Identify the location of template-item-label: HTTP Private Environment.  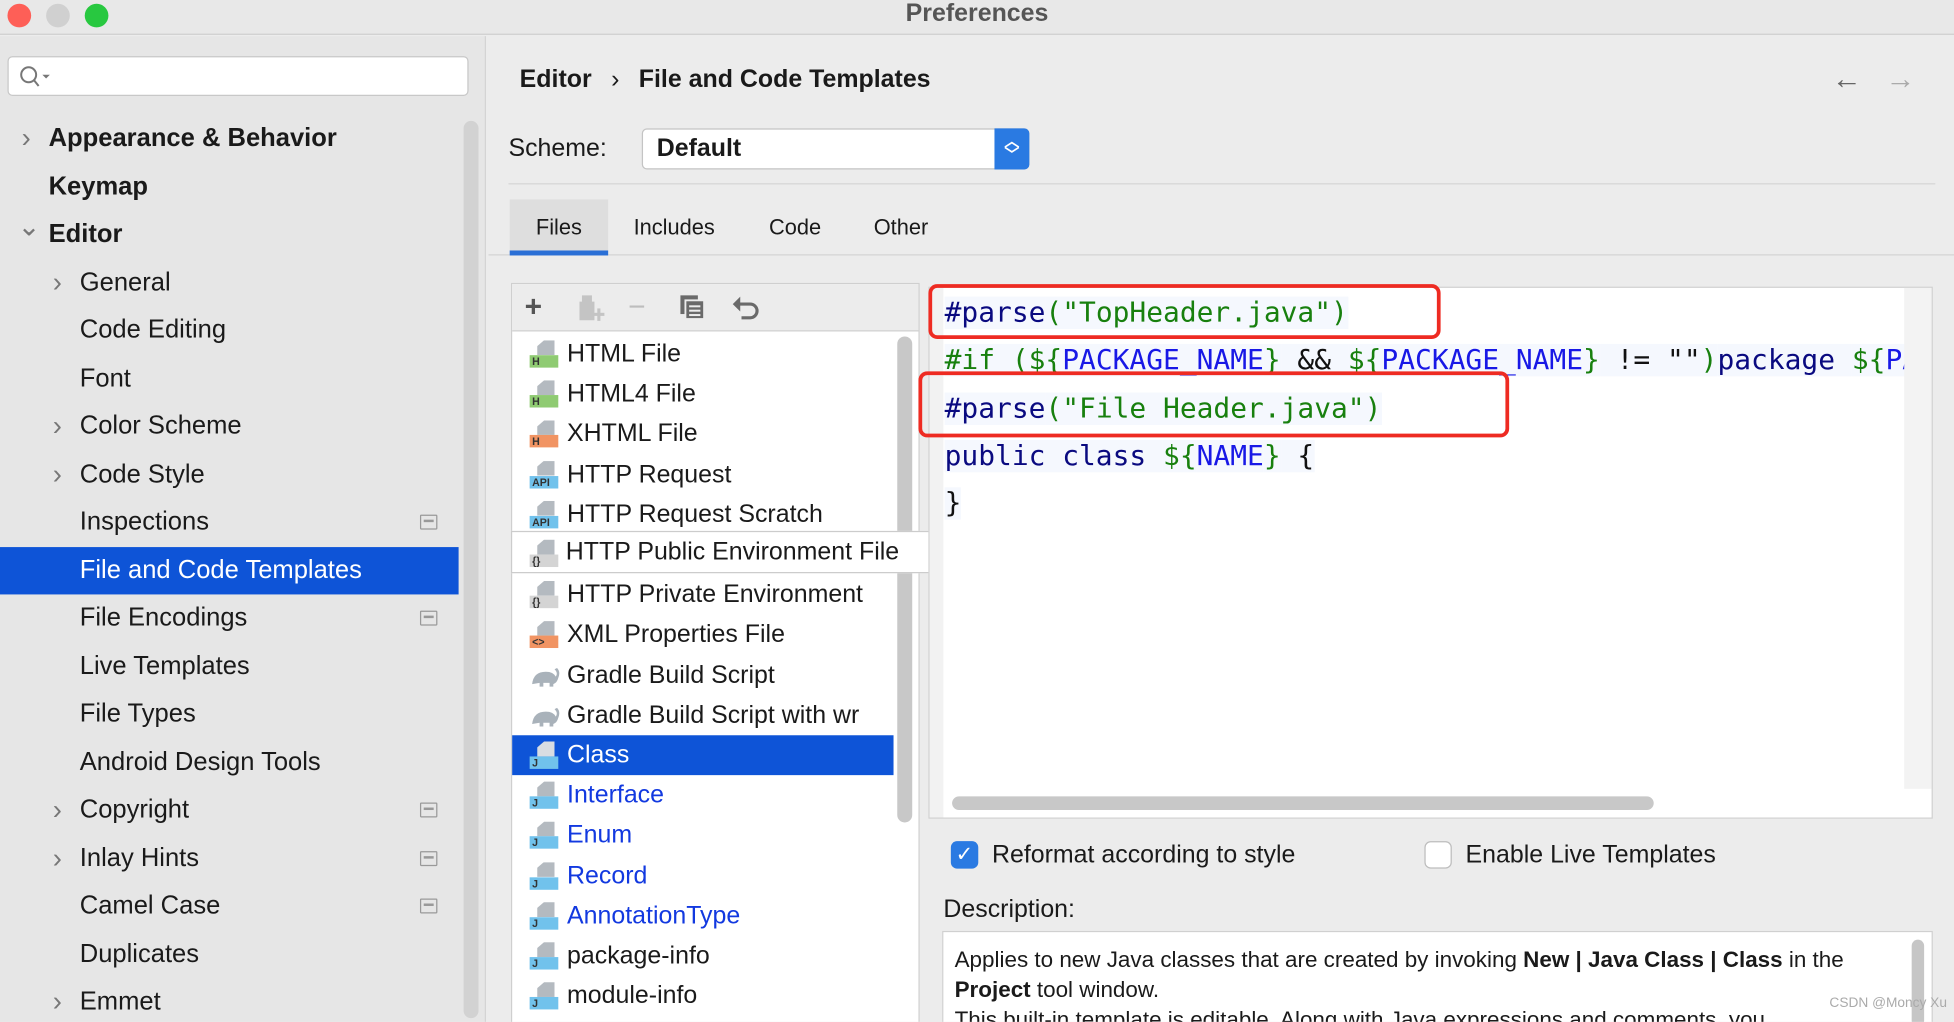
(715, 594).